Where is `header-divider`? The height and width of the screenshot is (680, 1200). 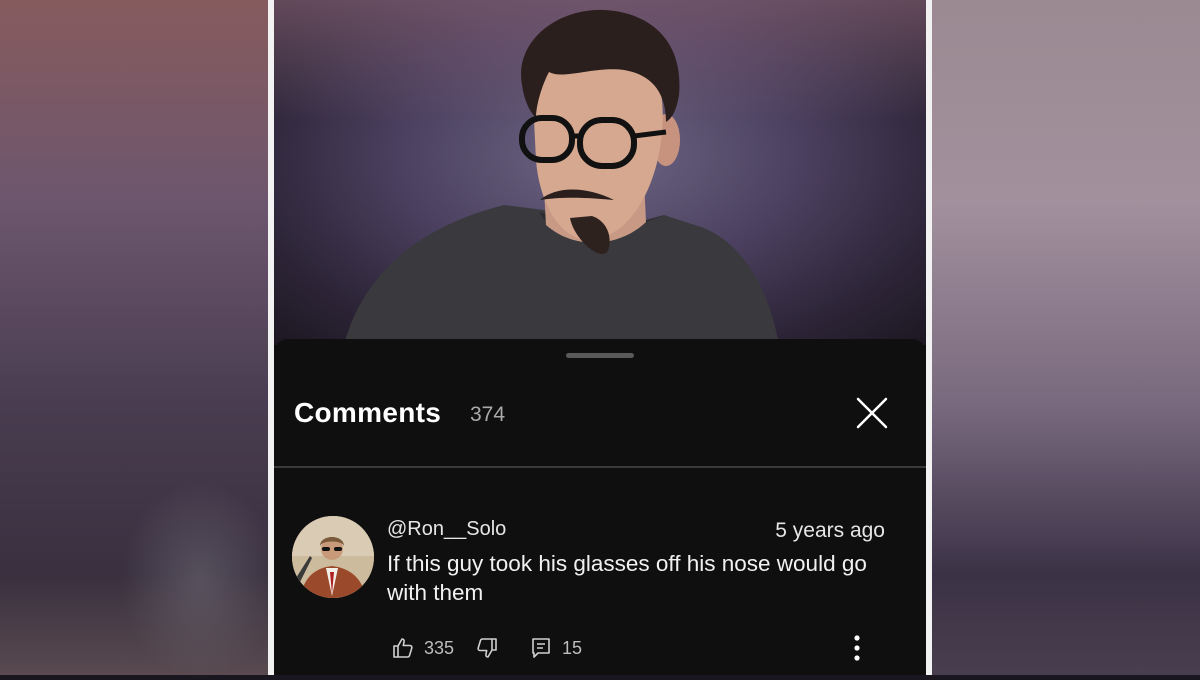 header-divider is located at coordinates (600, 467).